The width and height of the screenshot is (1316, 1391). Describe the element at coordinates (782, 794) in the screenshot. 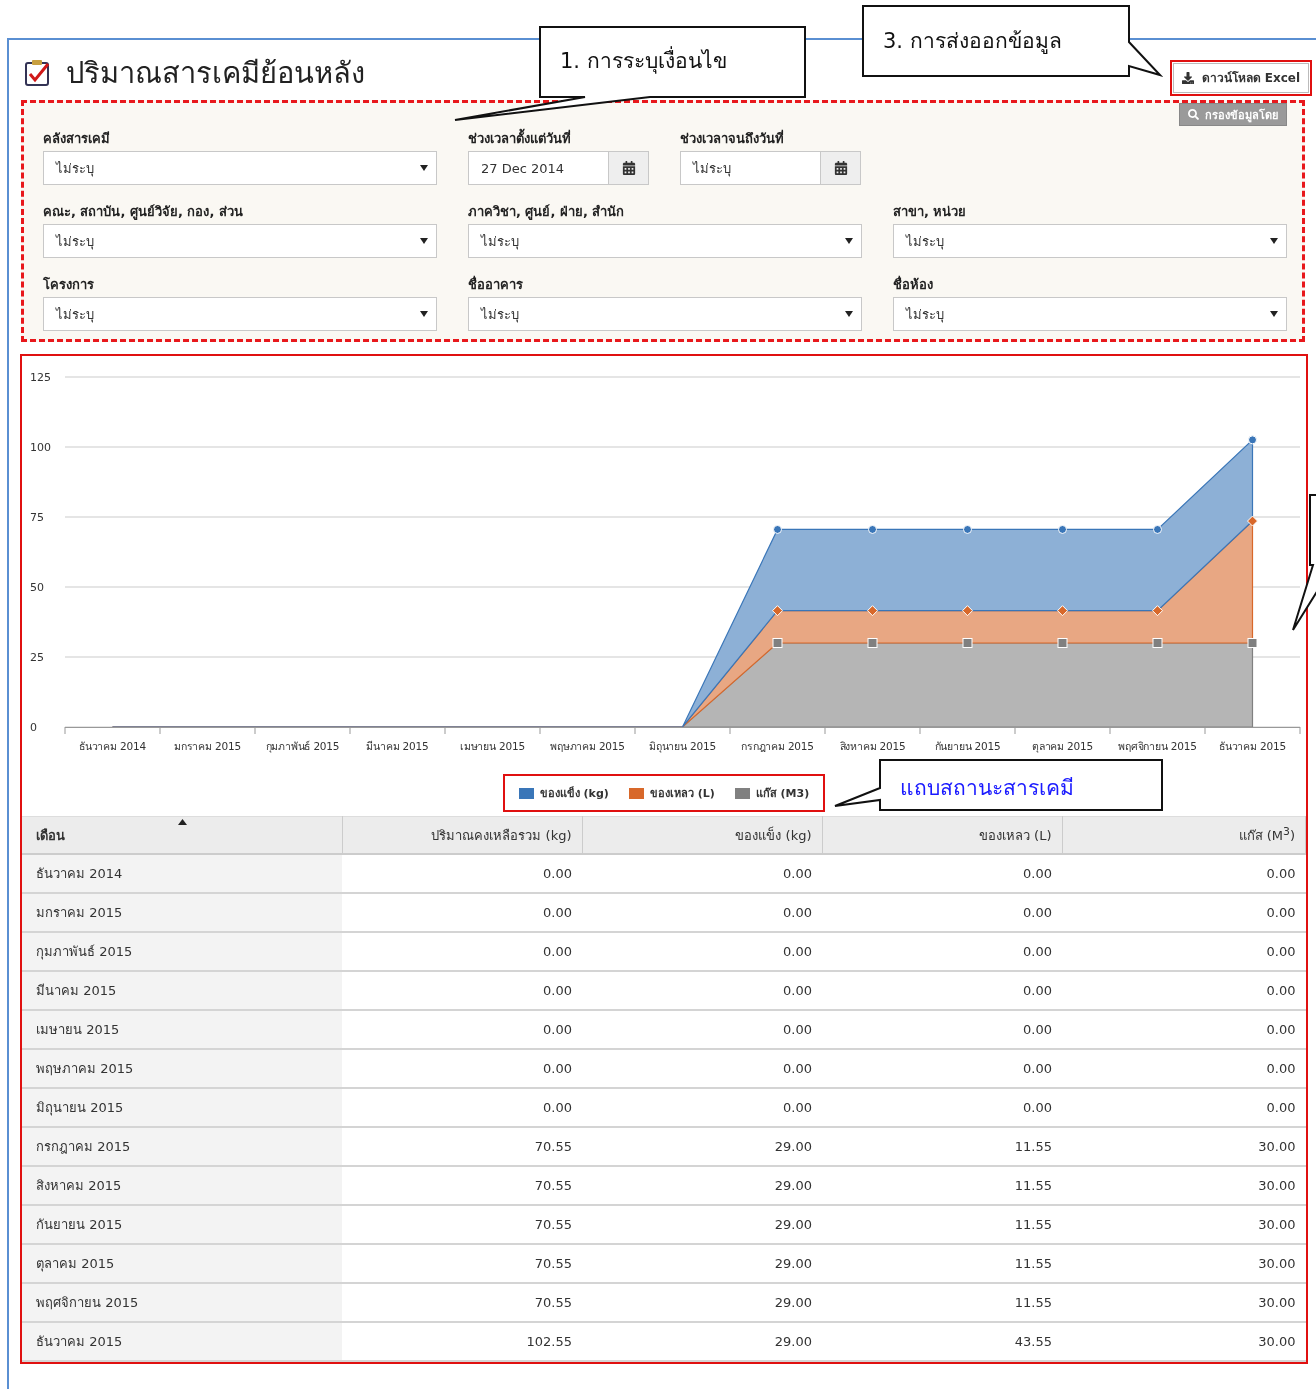

I see `legend-label: แก๊ส (M3)` at that location.